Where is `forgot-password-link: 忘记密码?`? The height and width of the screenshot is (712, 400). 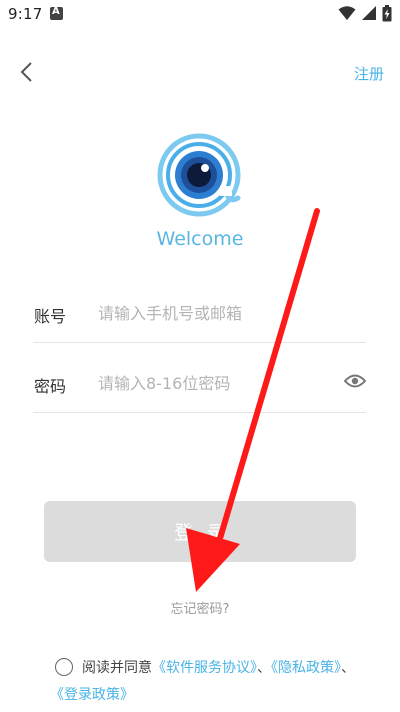 forgot-password-link: 忘记密码? is located at coordinates (200, 607).